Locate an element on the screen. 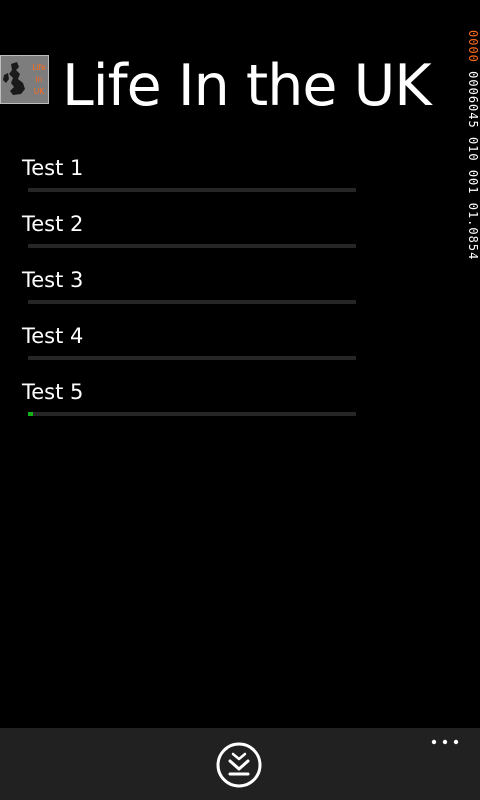  counter-hot-text: 0000 is located at coordinates (473, 46).